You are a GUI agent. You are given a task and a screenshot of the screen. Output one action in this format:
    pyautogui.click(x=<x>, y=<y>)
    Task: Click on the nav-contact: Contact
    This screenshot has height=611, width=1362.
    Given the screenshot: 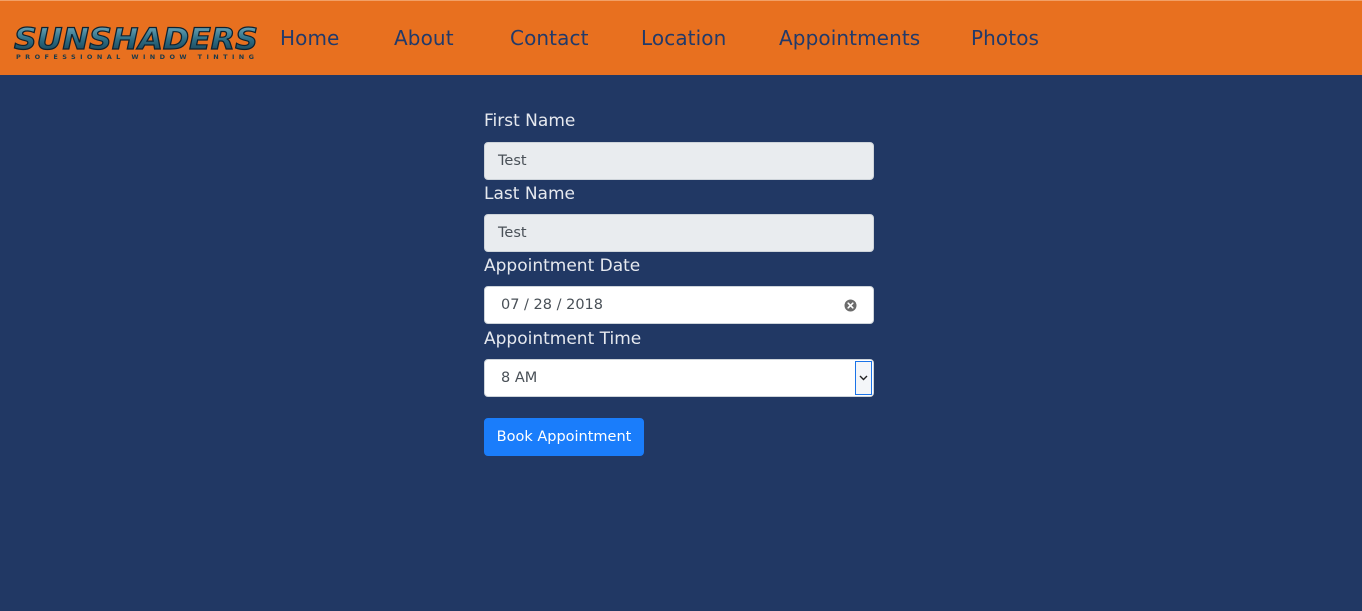 What is the action you would take?
    pyautogui.click(x=549, y=38)
    